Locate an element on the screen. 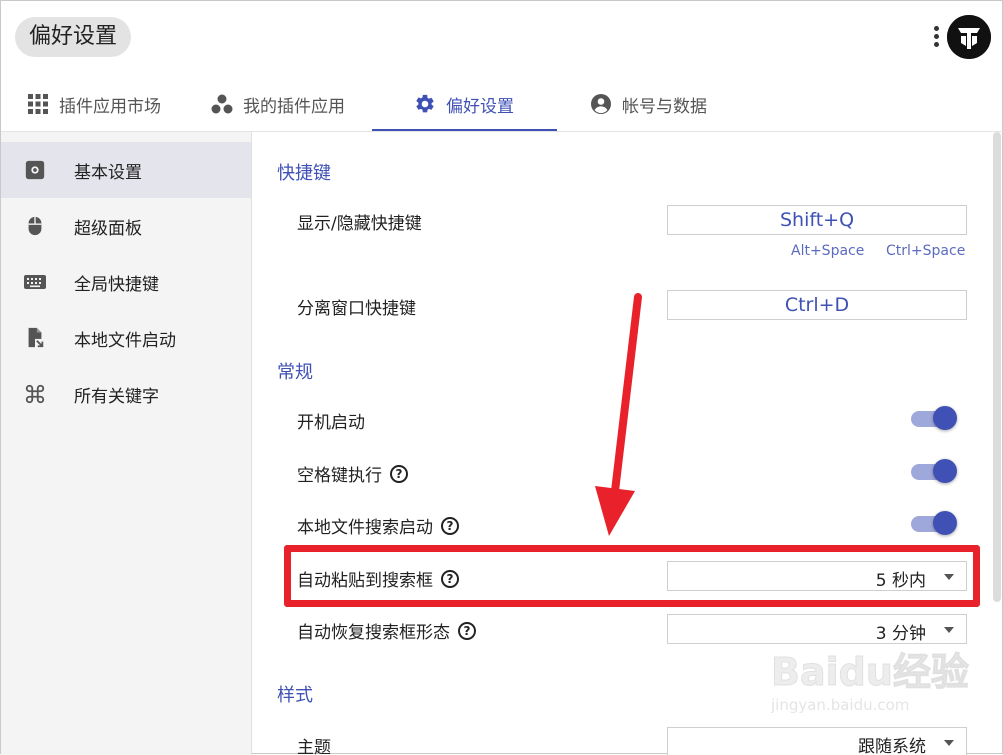  baidu-watermark: Baidu经验 jingyan.baidu.com is located at coordinates (881, 688).